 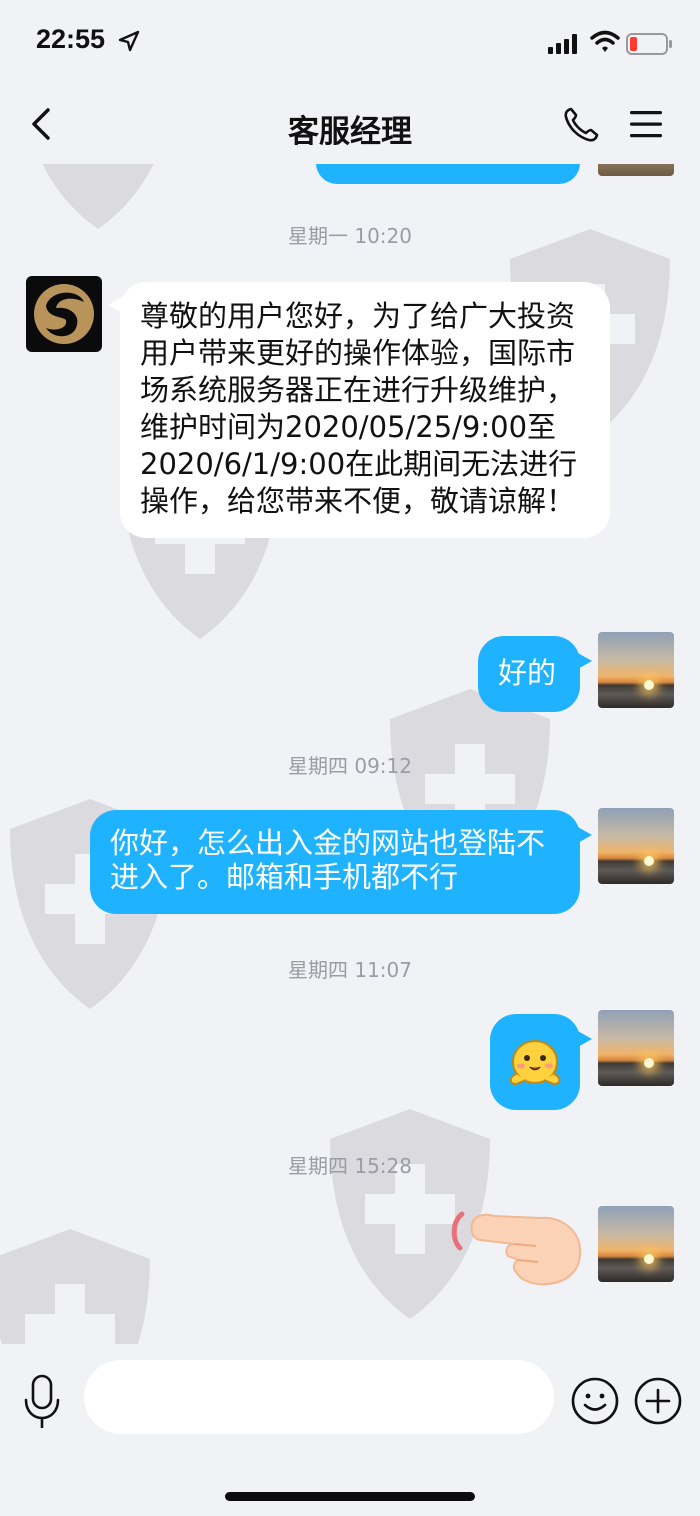 I want to click on message-timestamp: 星期一 10:20, so click(x=350, y=236).